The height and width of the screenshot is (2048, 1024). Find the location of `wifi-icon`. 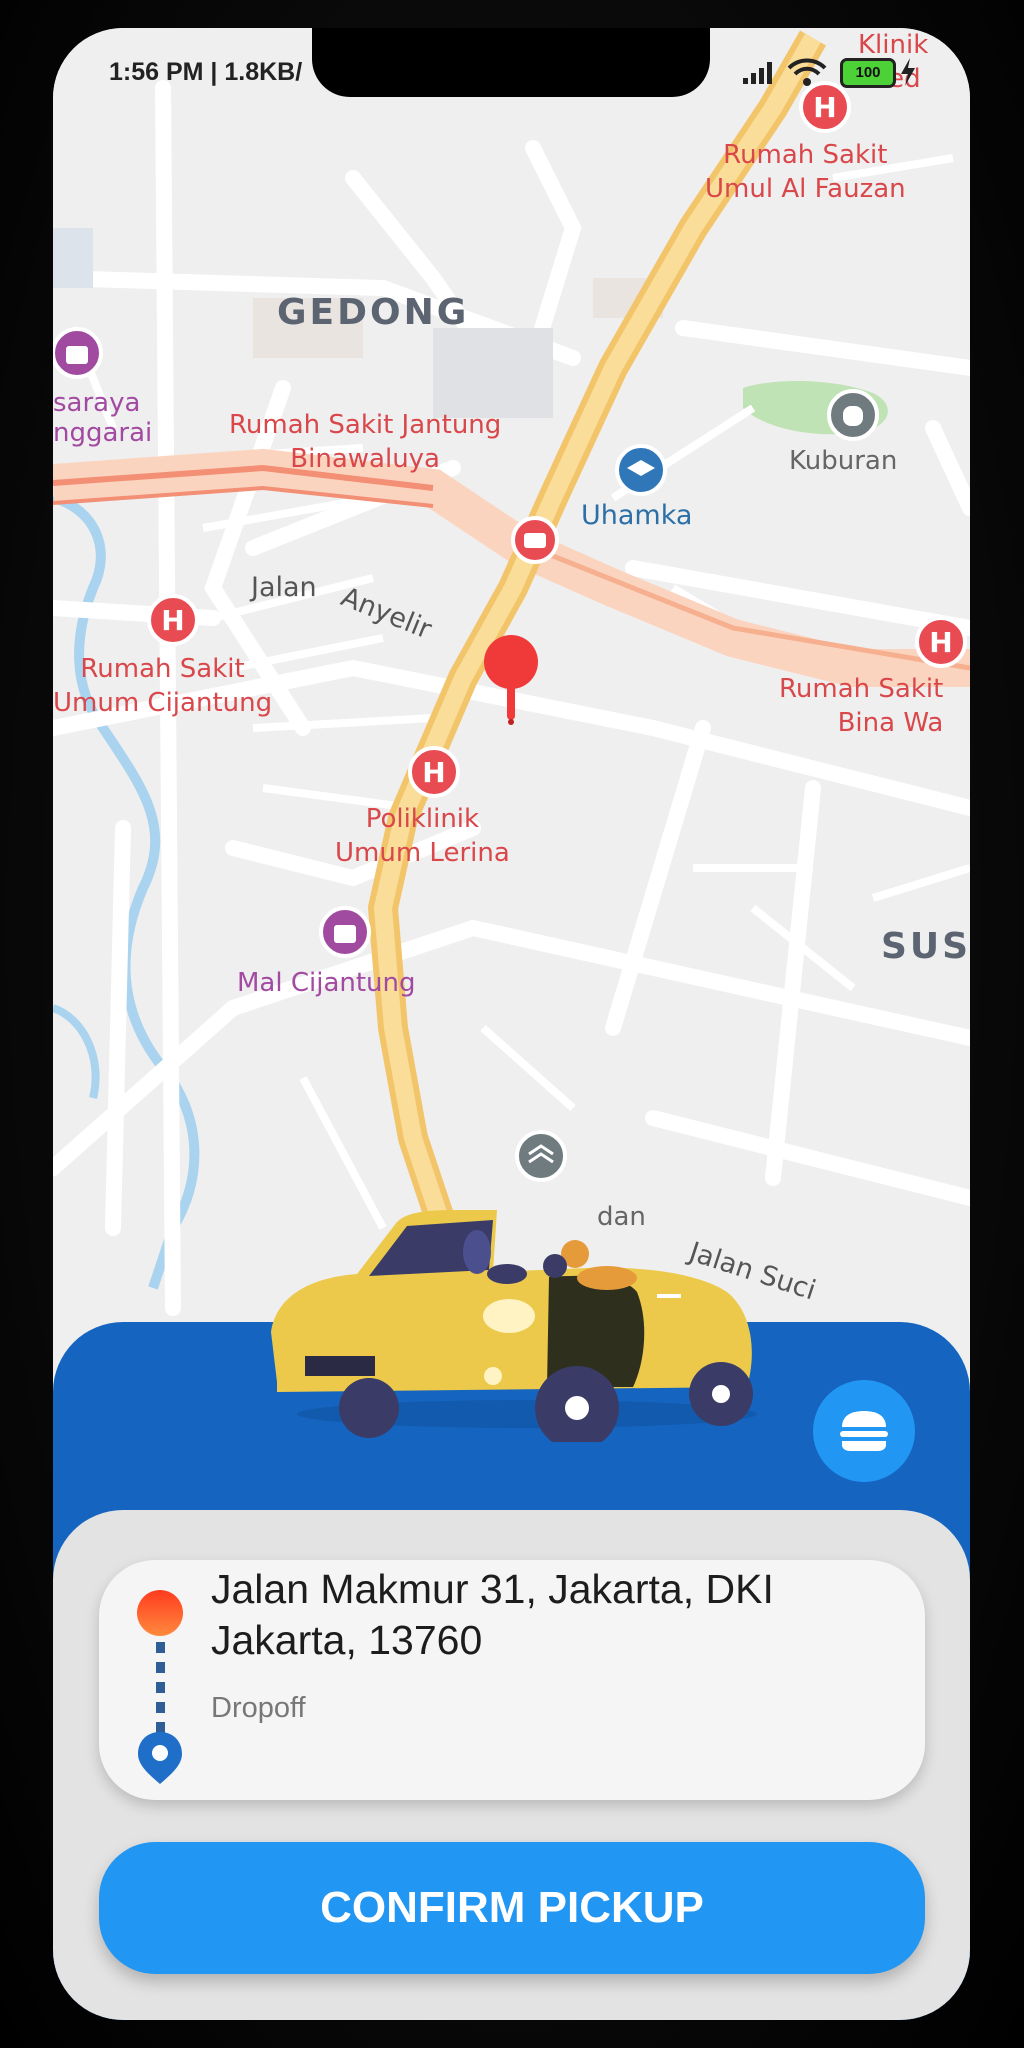

wifi-icon is located at coordinates (807, 72).